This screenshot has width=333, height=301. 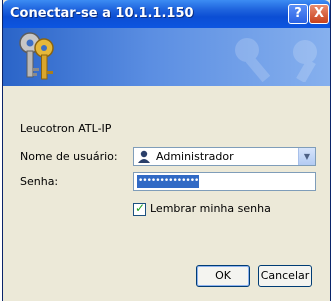 I want to click on realm-label: Leucotron ATL-IP, so click(x=66, y=128).